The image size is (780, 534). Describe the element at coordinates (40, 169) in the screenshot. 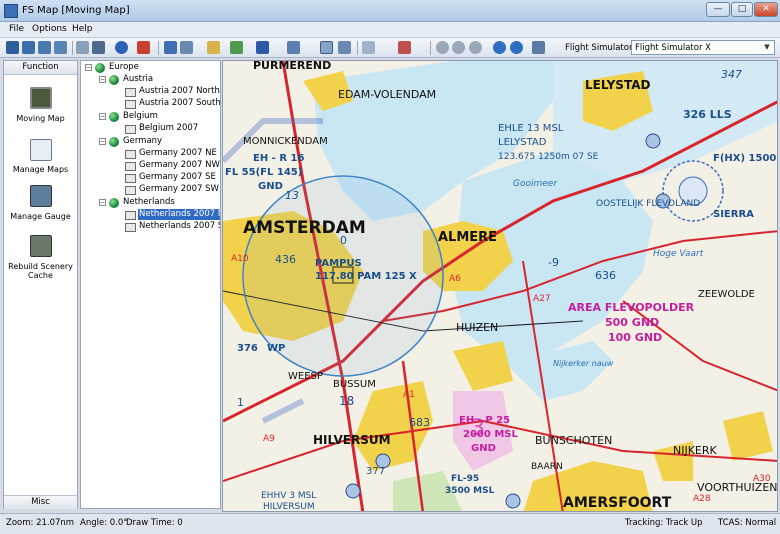

I see `function-manage-maps: Manage Maps` at that location.